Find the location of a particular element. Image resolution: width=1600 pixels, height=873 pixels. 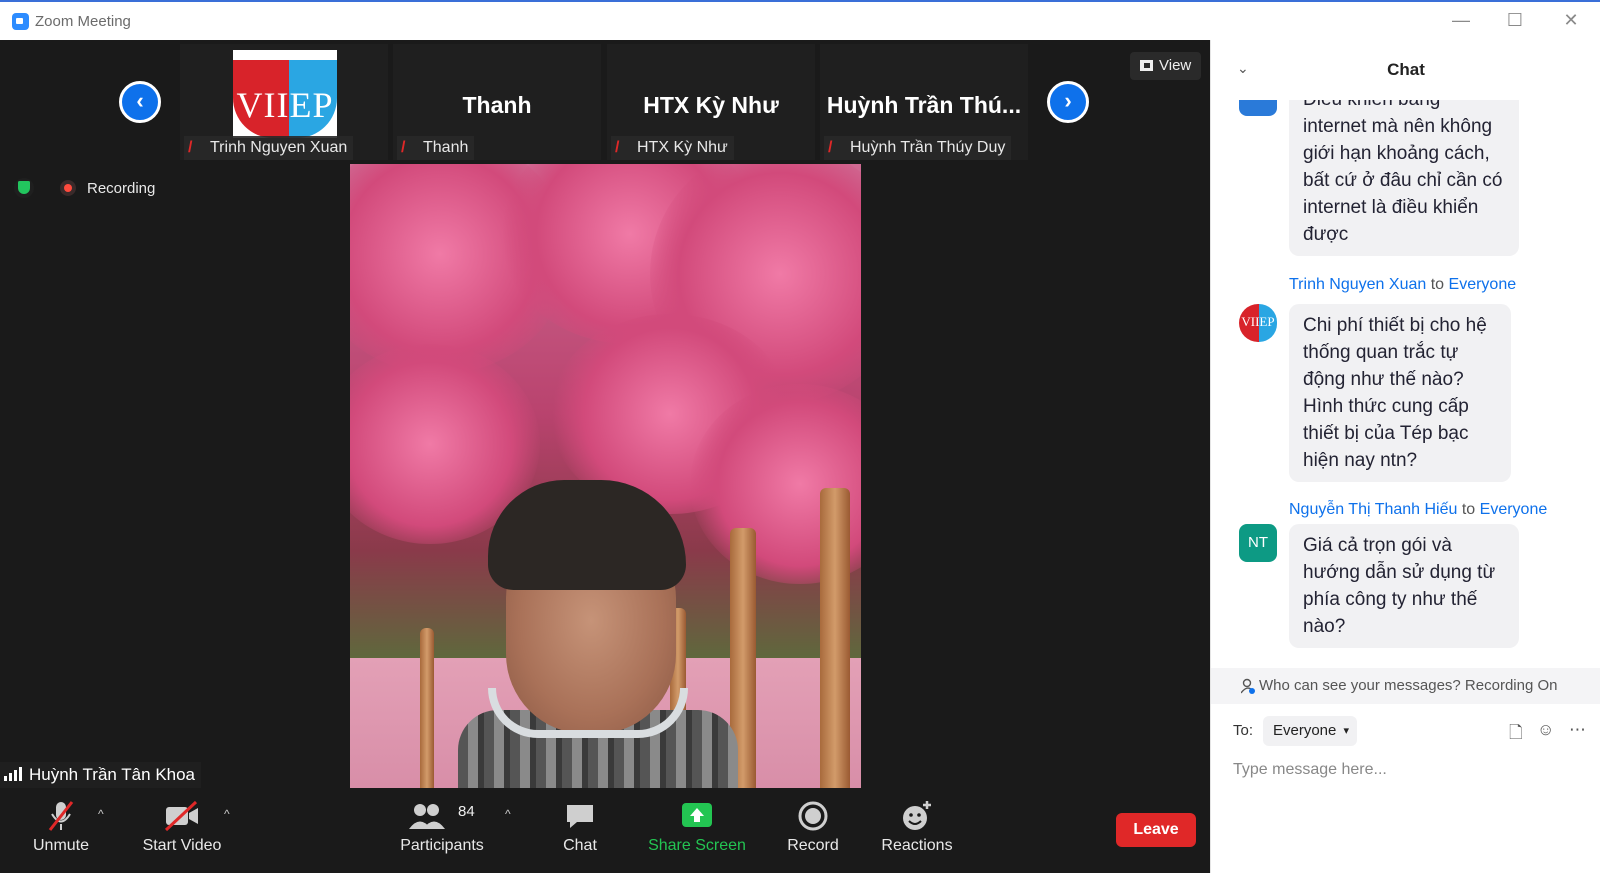

emoji-icon: ☺ is located at coordinates (1545, 730).